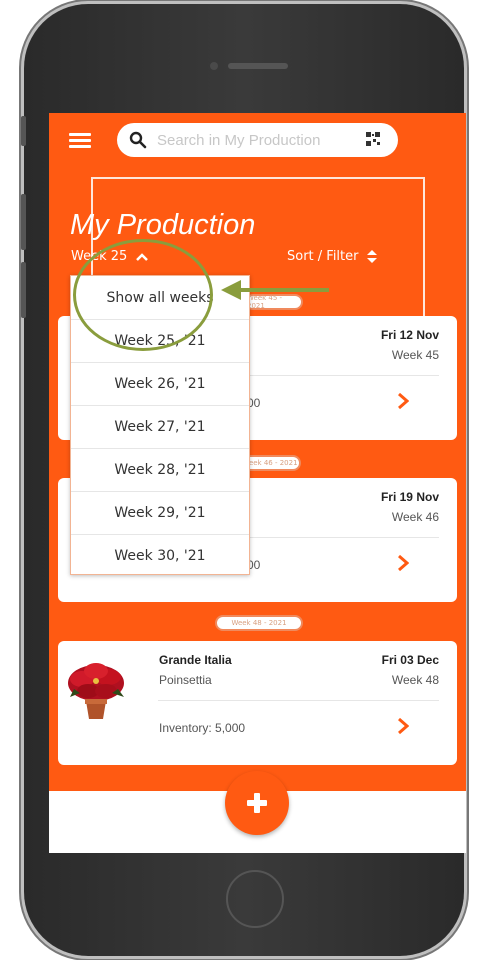 Image resolution: width=478 pixels, height=960 pixels. I want to click on add-button, so click(257, 803).